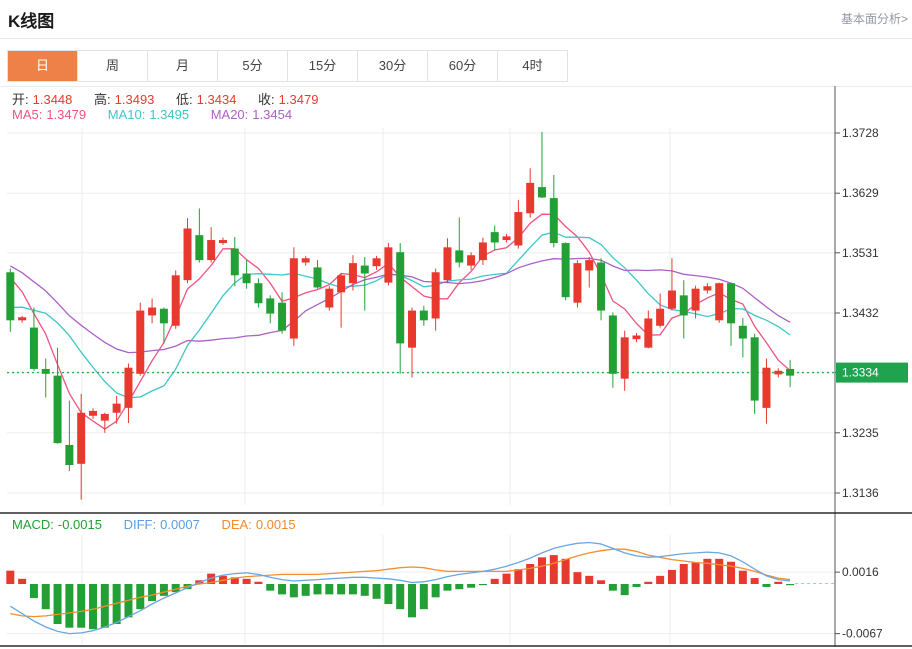  What do you see at coordinates (860, 133) in the screenshot?
I see `axis-tick-label: 1.3728` at bounding box center [860, 133].